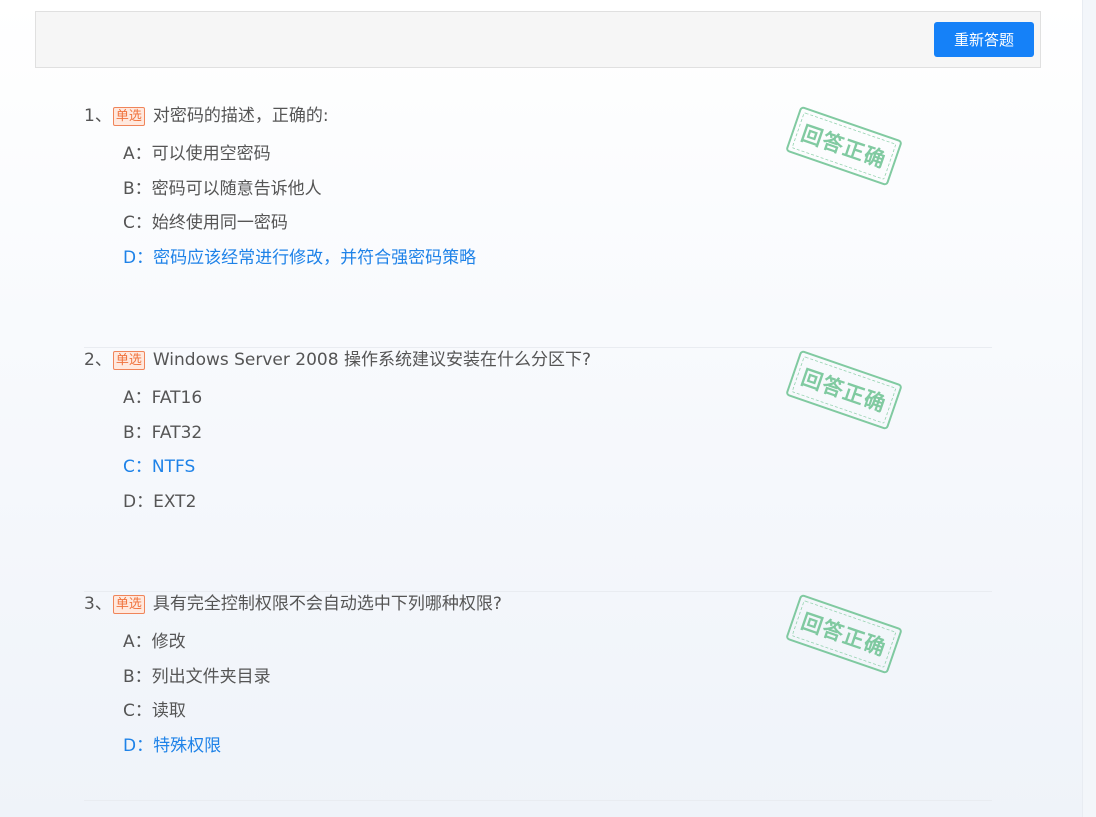 The image size is (1096, 817). I want to click on option-text: FAT16, so click(177, 398).